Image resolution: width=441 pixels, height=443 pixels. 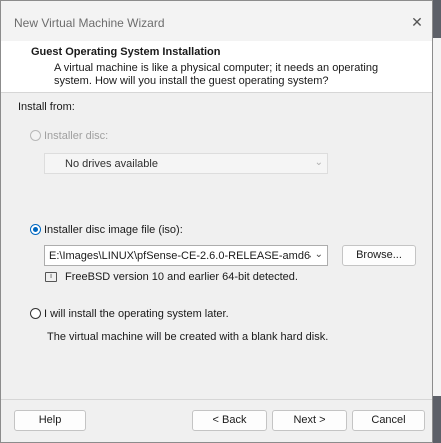 I want to click on drive-select-value: No drives available, so click(x=111, y=164).